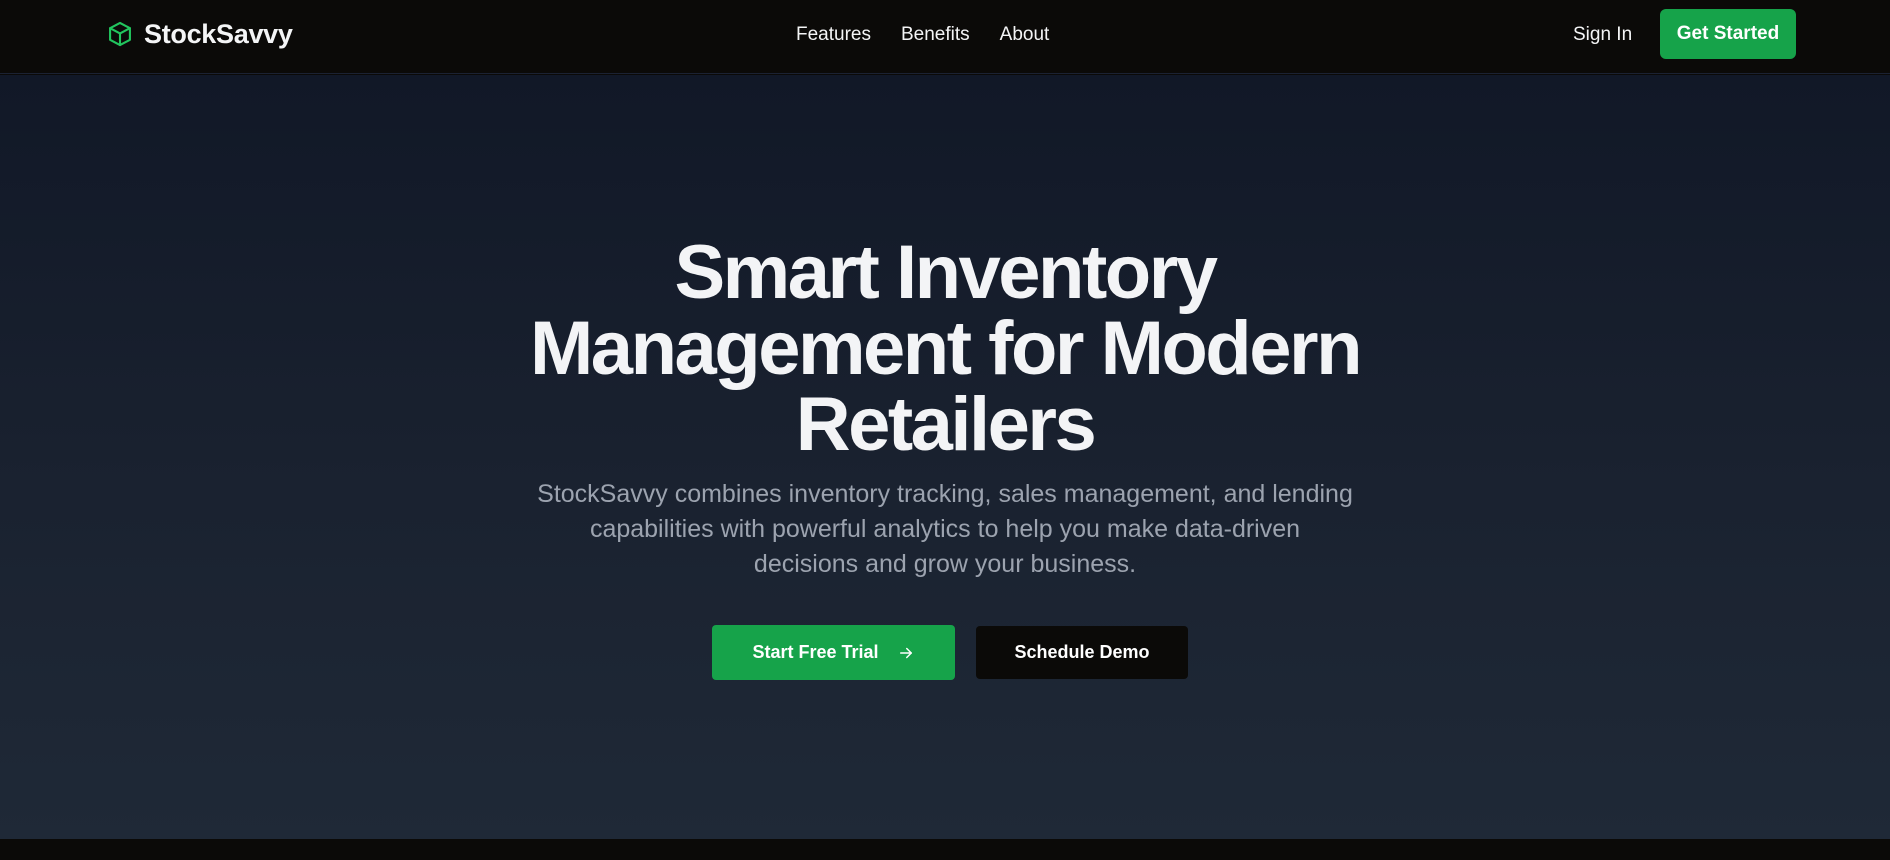 Image resolution: width=1890 pixels, height=860 pixels. Describe the element at coordinates (1025, 35) in the screenshot. I see `nav-link-about: About` at that location.